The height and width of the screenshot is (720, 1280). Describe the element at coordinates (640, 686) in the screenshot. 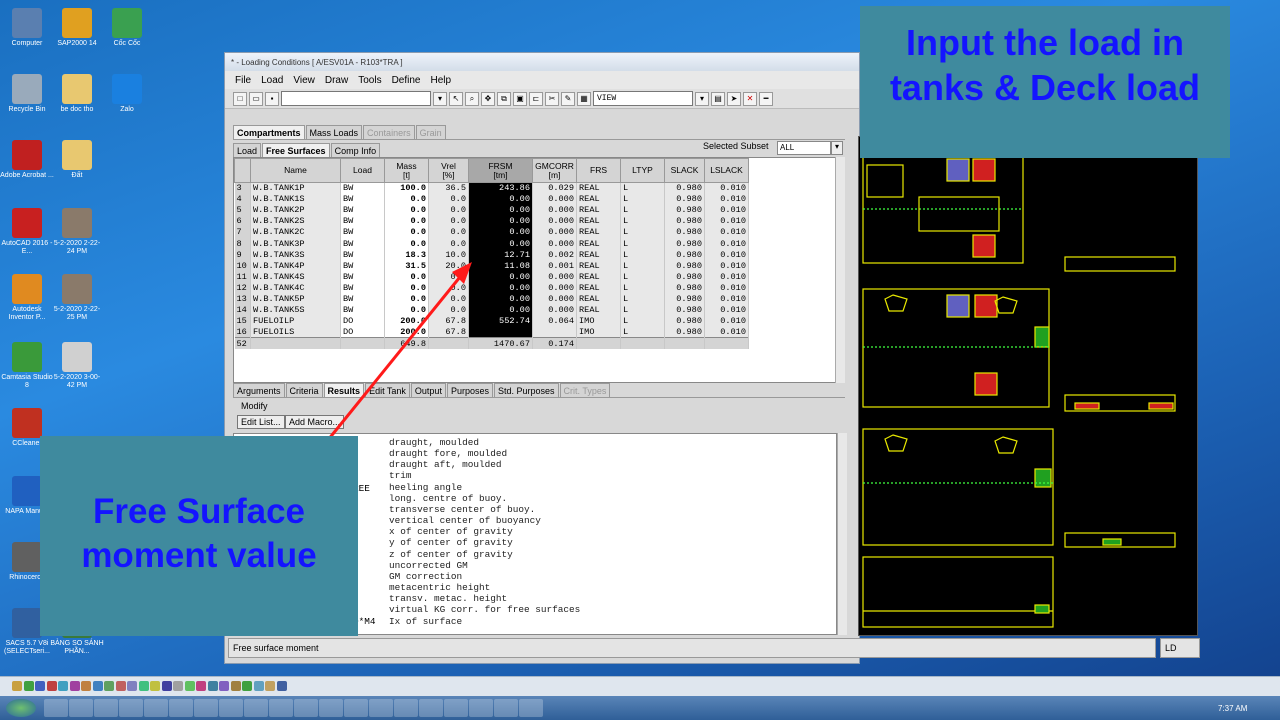

I see `quick-launch-bar` at that location.